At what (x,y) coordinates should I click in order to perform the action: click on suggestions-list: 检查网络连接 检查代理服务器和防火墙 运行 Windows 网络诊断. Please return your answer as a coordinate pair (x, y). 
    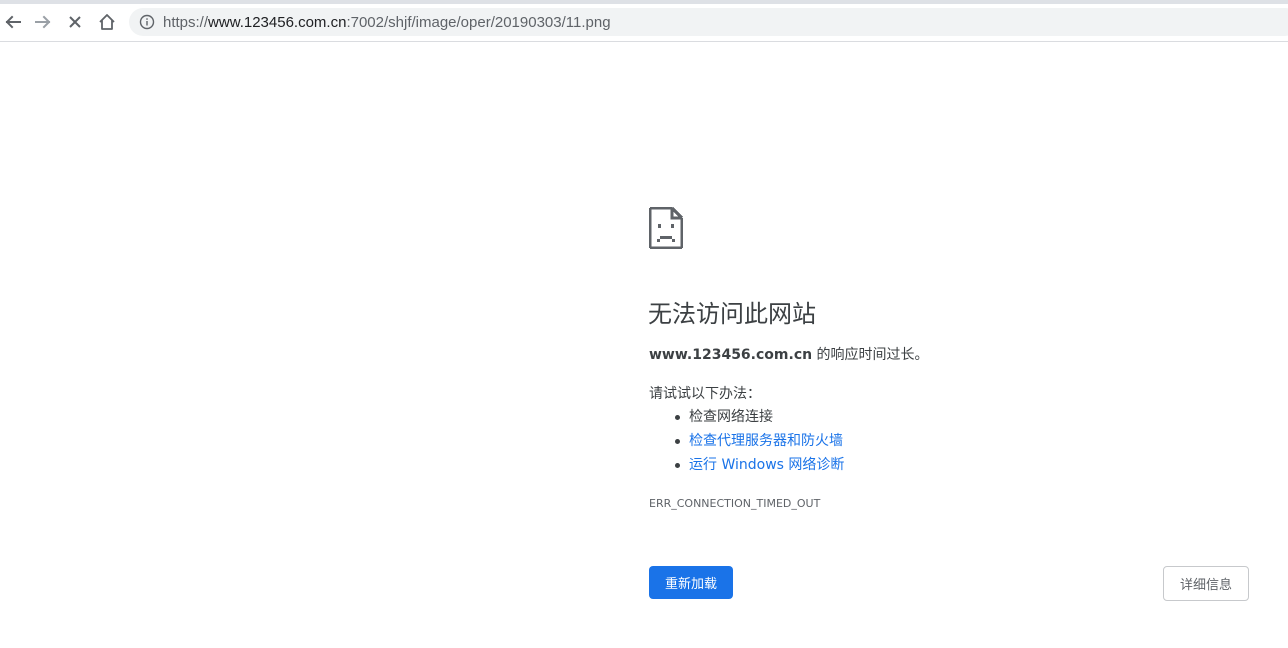
    Looking at the image, I should click on (746, 441).